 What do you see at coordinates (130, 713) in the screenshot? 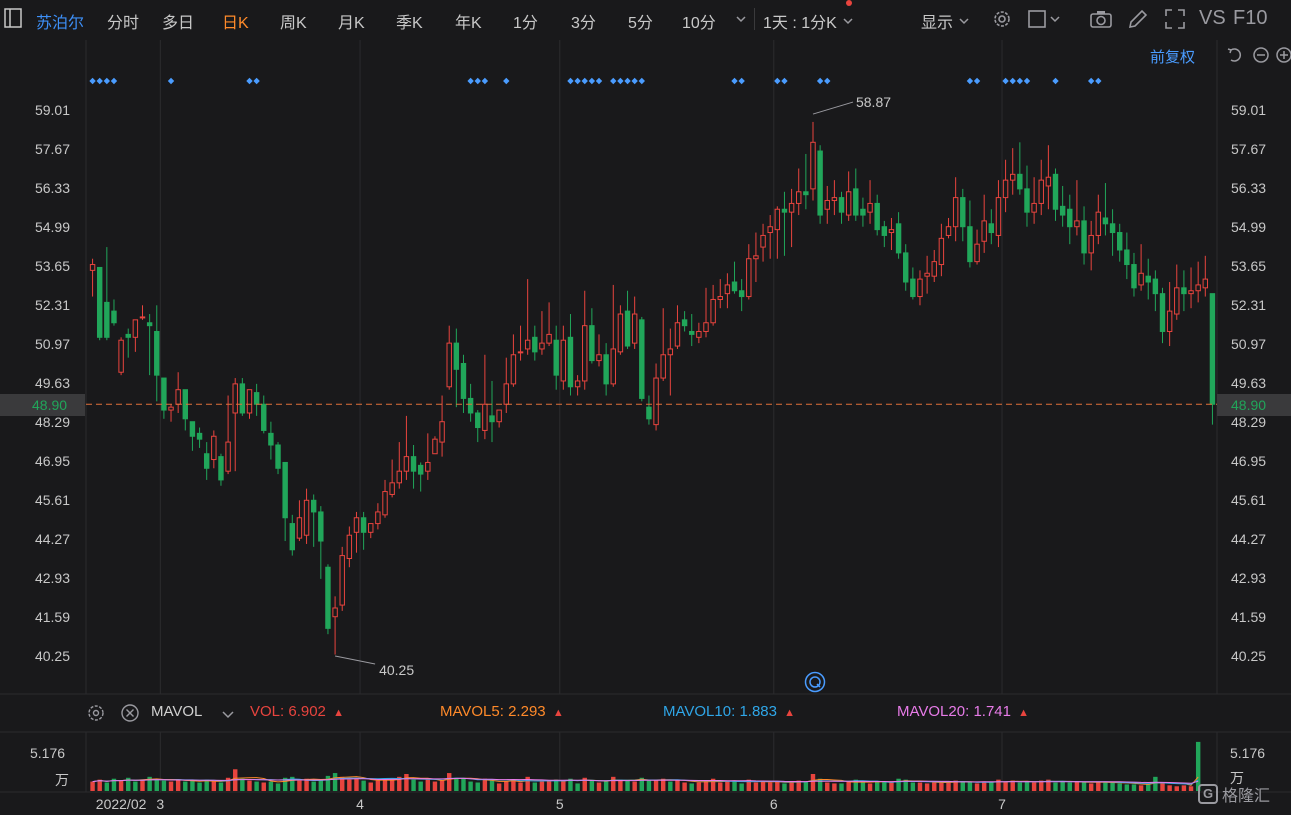
I see `indicator-close-icon` at bounding box center [130, 713].